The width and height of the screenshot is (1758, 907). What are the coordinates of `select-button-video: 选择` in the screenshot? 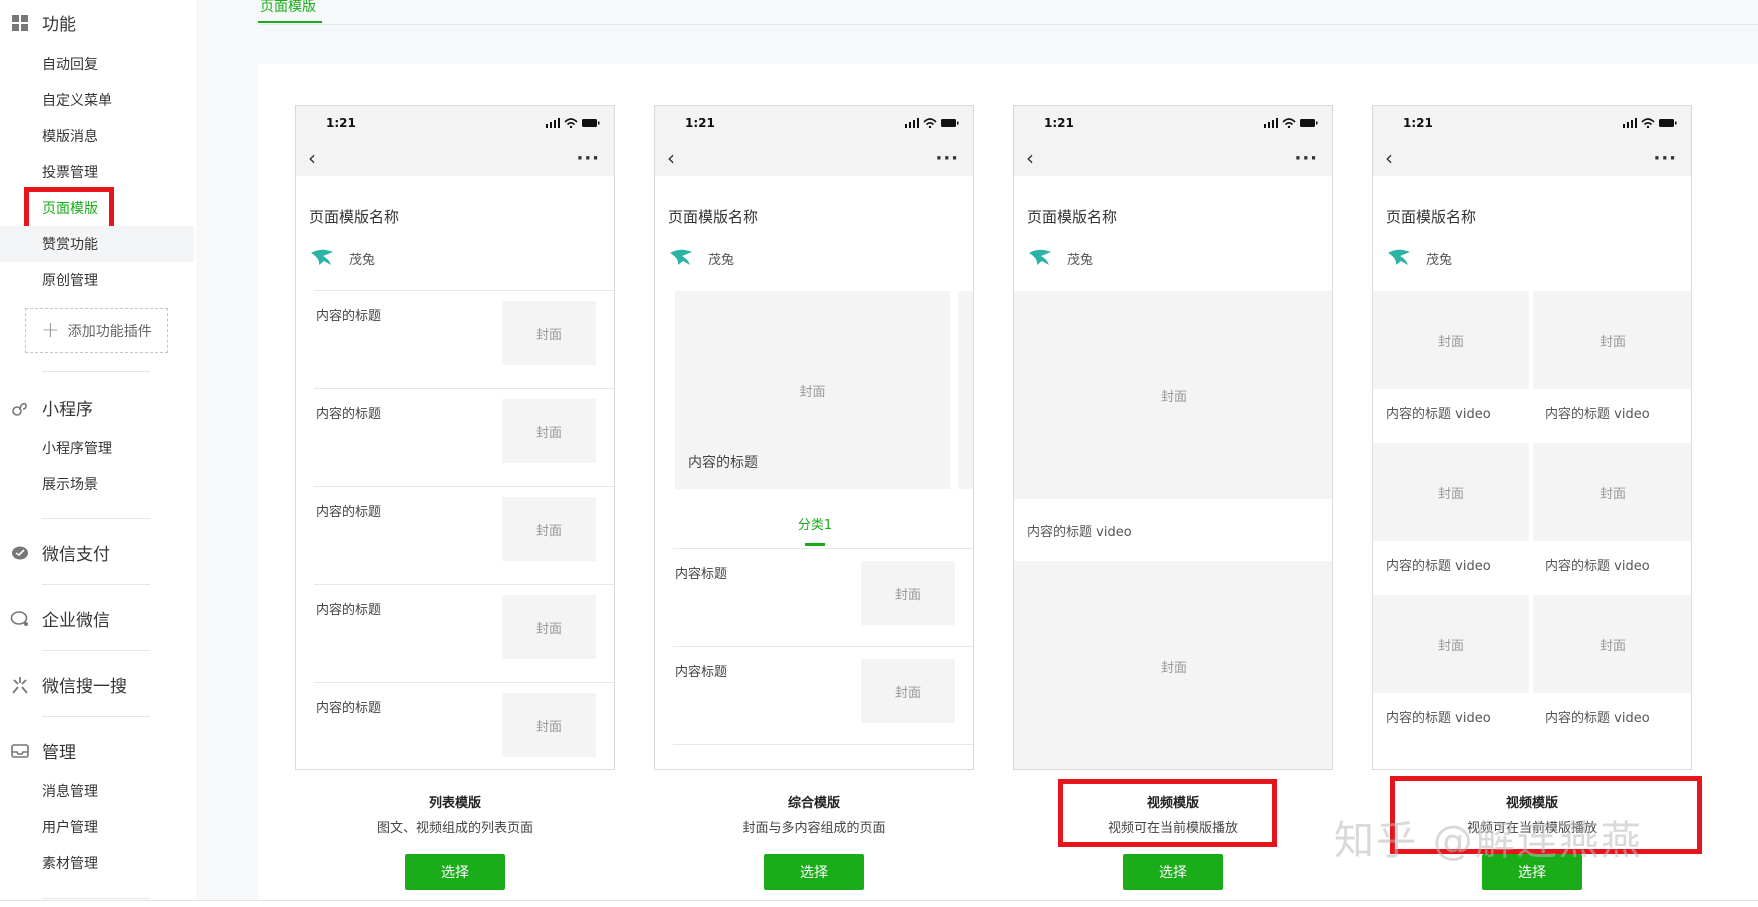 It's located at (1173, 872).